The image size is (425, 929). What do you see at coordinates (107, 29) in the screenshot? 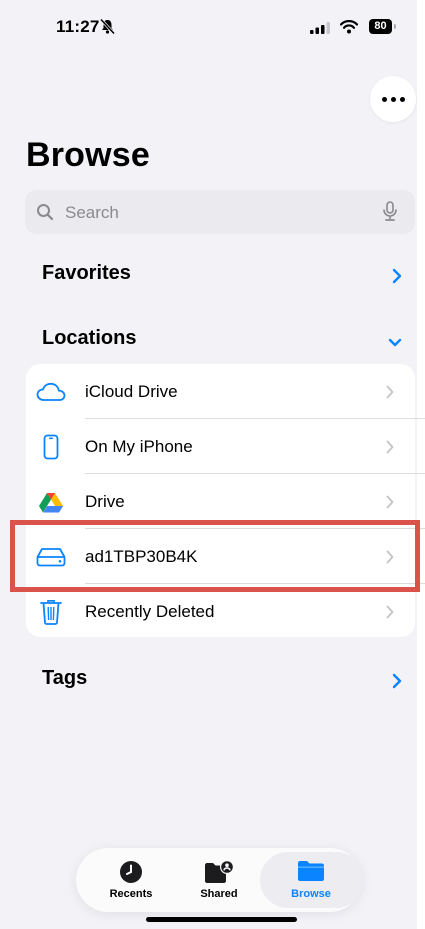
I see `bell-slash-icon` at bounding box center [107, 29].